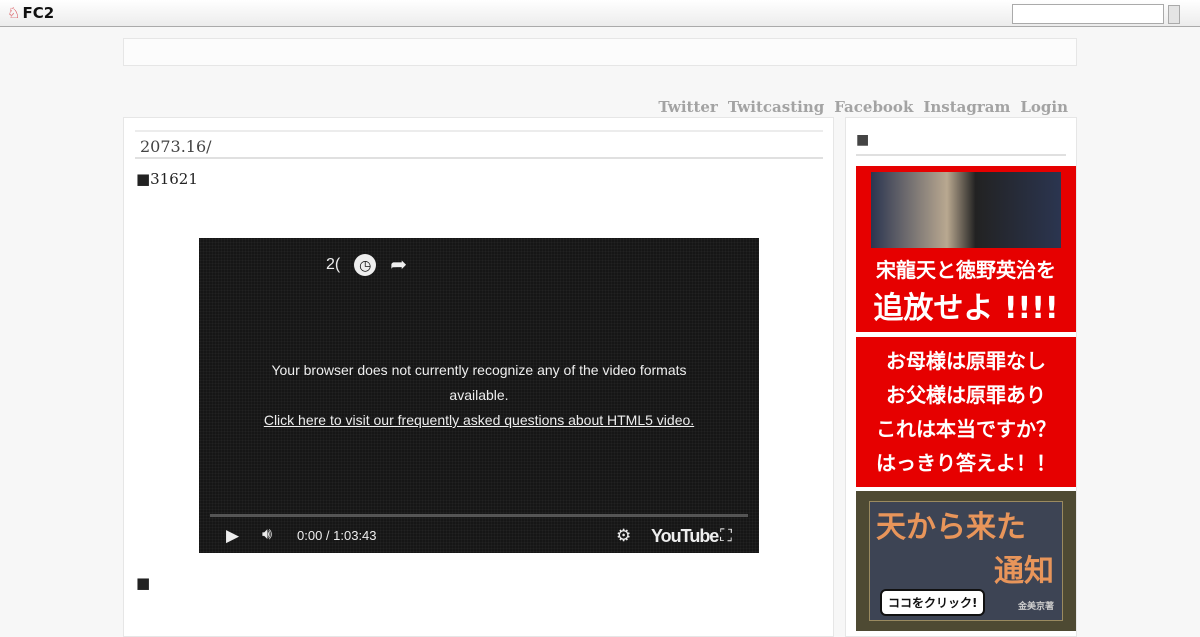 The width and height of the screenshot is (1200, 637). Describe the element at coordinates (333, 264) in the screenshot. I see `video-title: 2(` at that location.